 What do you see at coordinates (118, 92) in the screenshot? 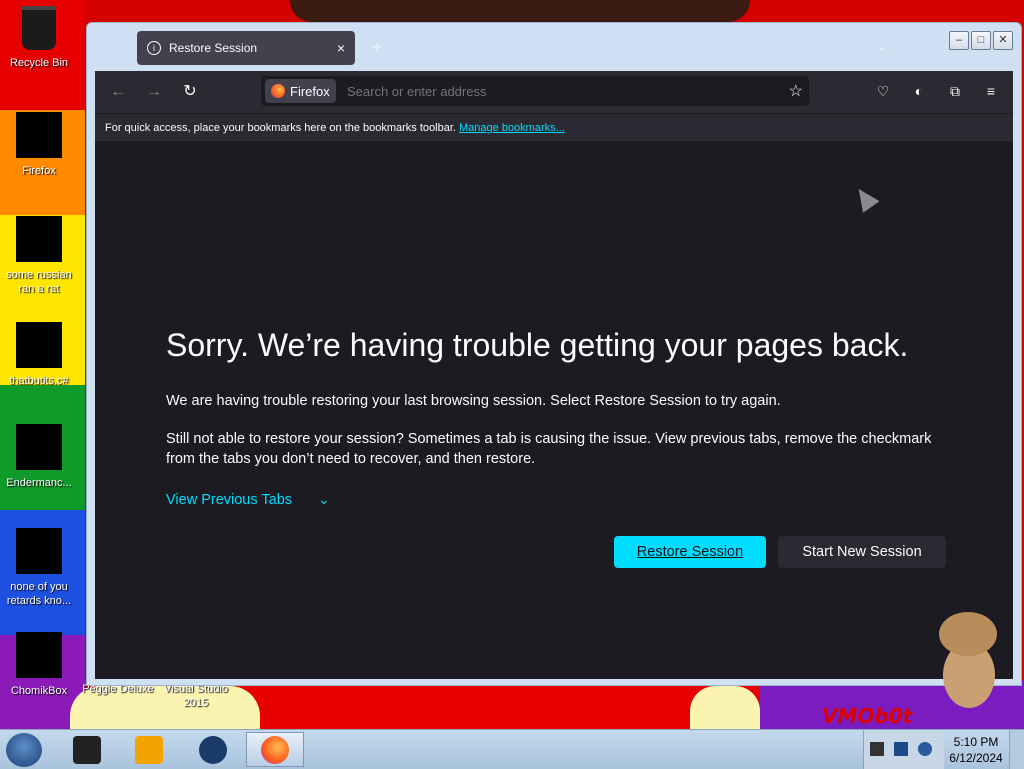
I see `back-icon: ←` at bounding box center [118, 92].